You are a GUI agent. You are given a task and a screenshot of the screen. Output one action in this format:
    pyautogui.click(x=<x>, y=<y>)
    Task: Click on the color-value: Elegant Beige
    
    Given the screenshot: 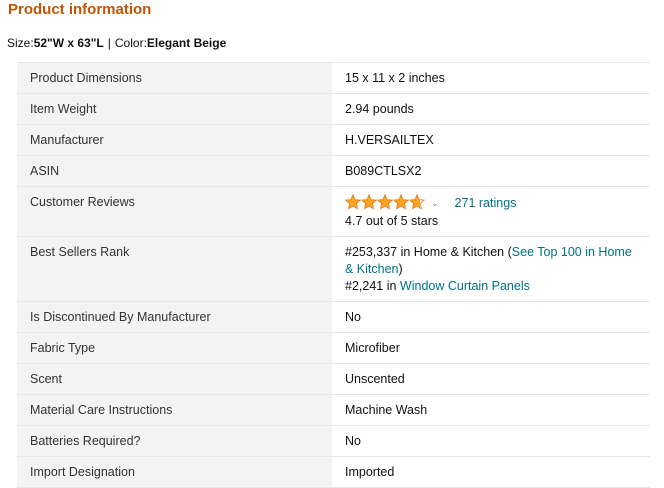 What is the action you would take?
    pyautogui.click(x=186, y=43)
    